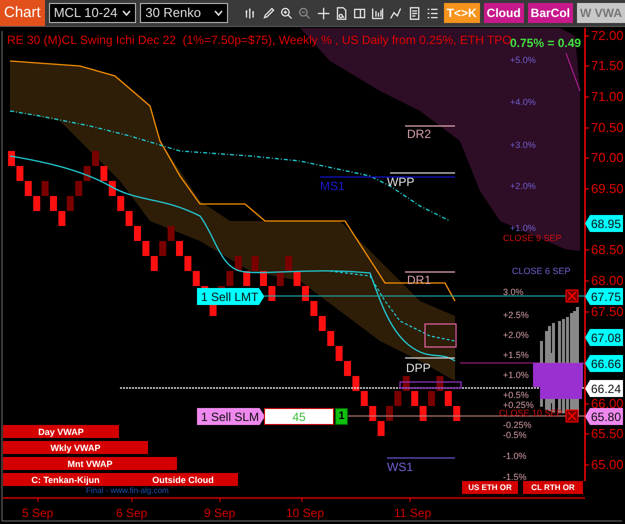  I want to click on price-label: 69.50, so click(607, 188).